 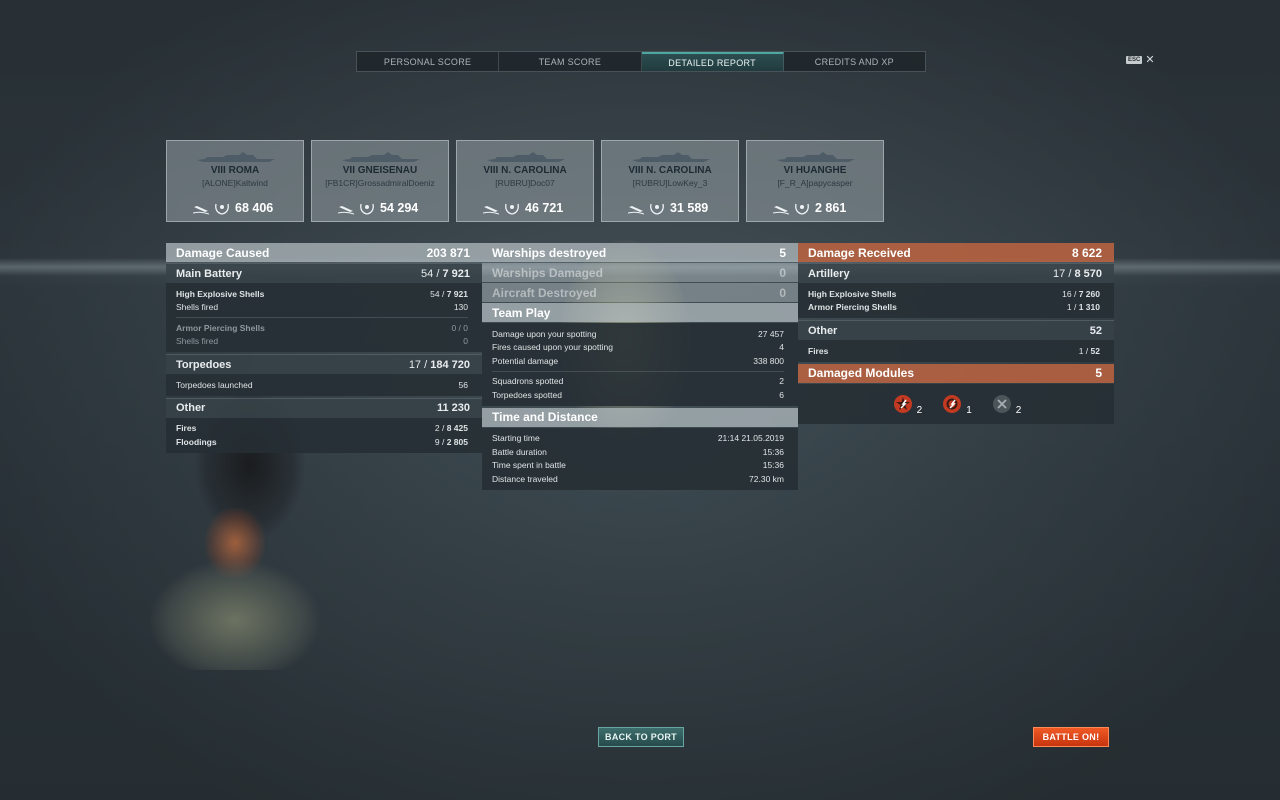 What do you see at coordinates (324, 364) in the screenshot?
I see `torpedoes-header: Torpedoes 17 / 184 720` at bounding box center [324, 364].